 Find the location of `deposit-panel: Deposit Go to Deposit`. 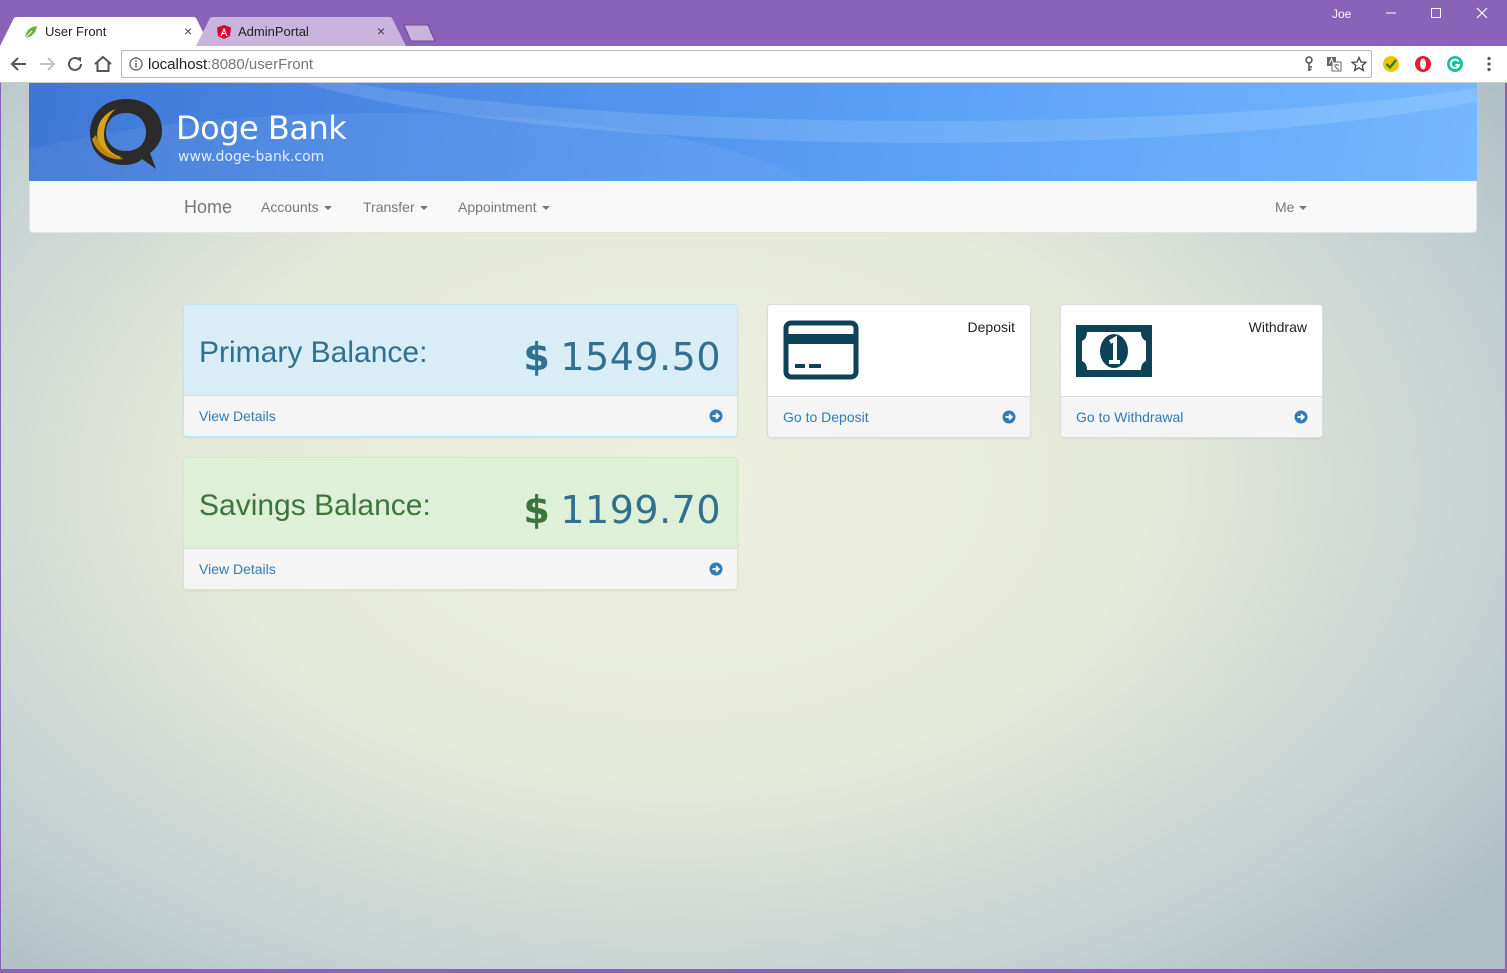

deposit-panel: Deposit Go to Deposit is located at coordinates (899, 371).